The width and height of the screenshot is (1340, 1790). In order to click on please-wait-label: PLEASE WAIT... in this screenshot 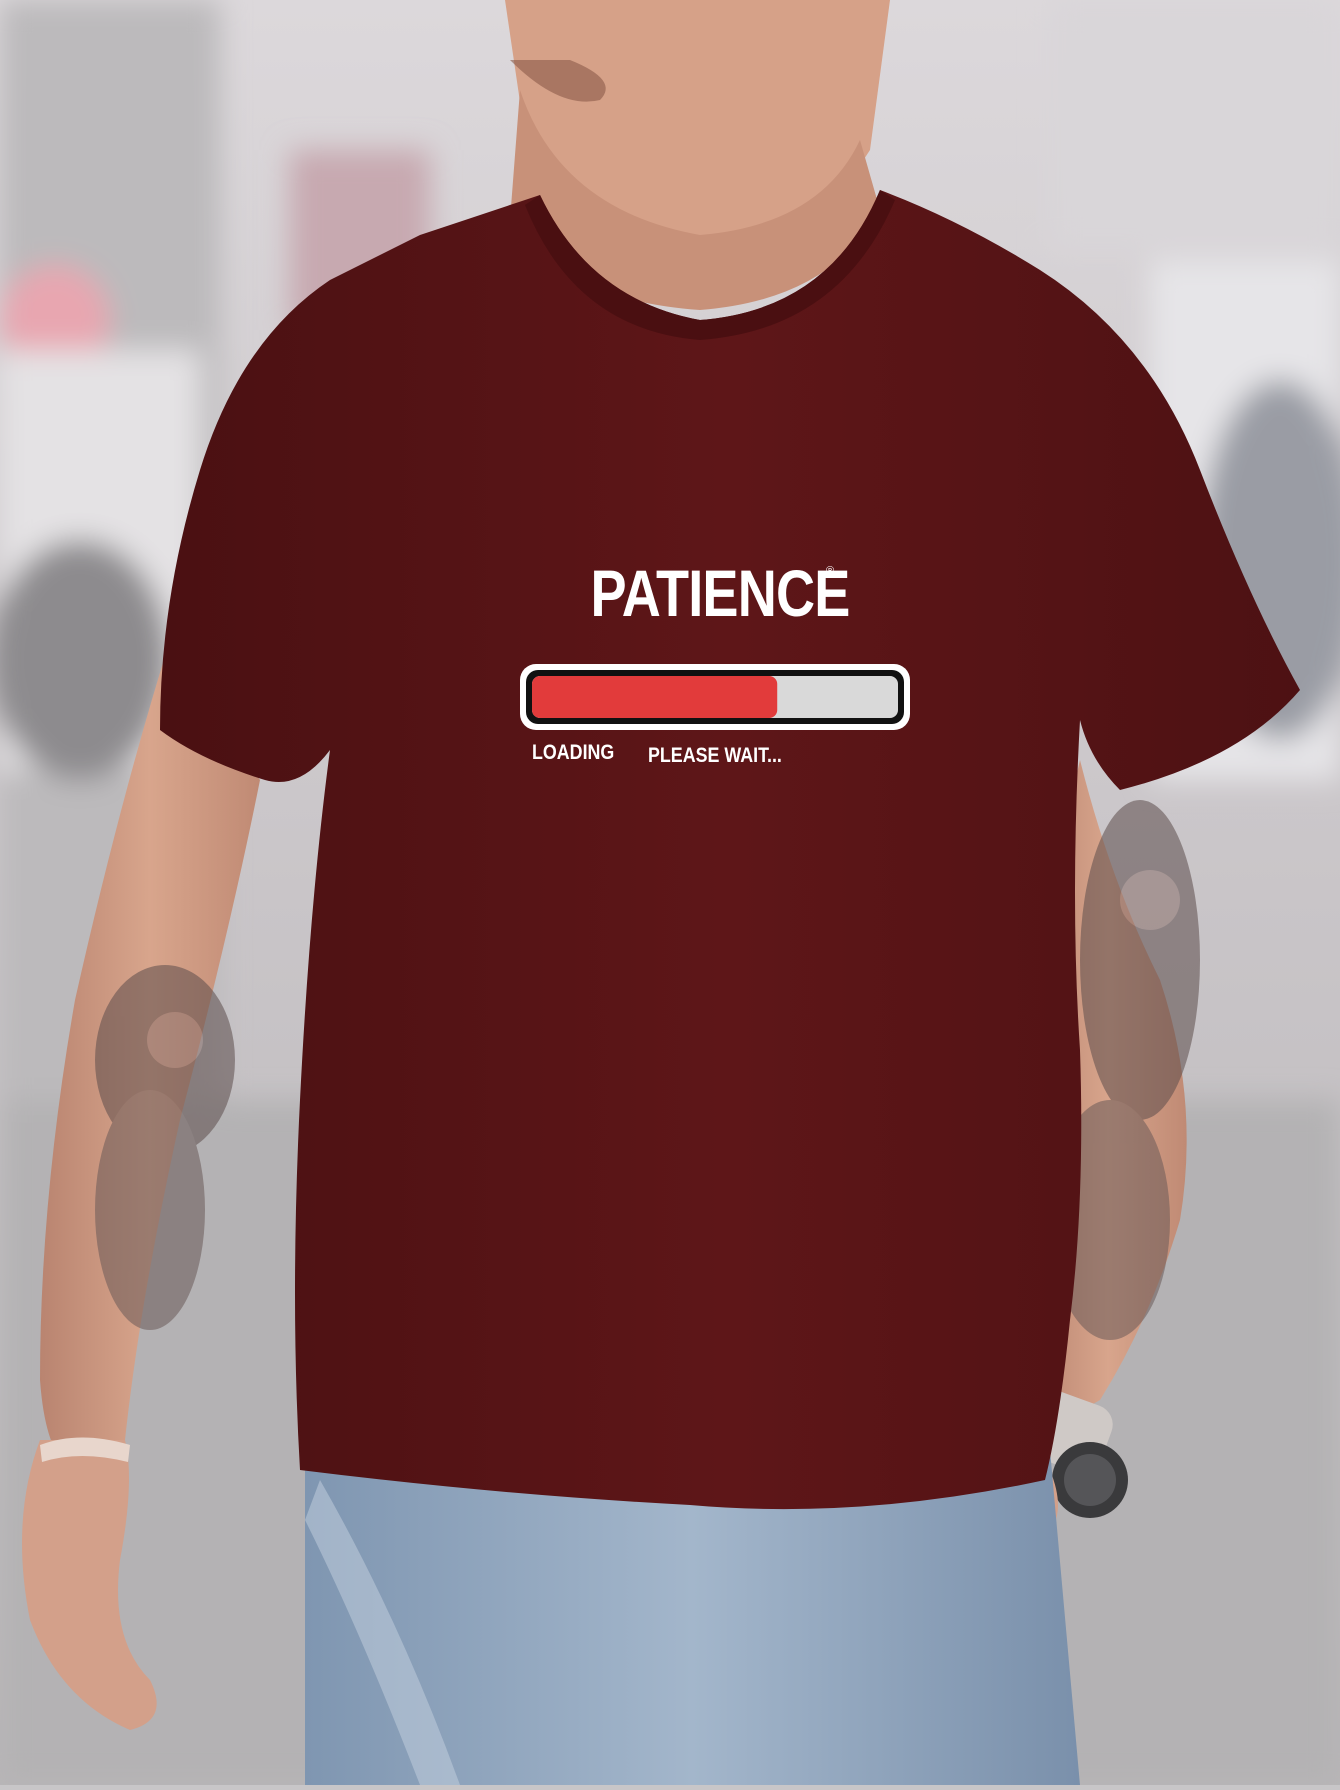, I will do `click(715, 755)`.